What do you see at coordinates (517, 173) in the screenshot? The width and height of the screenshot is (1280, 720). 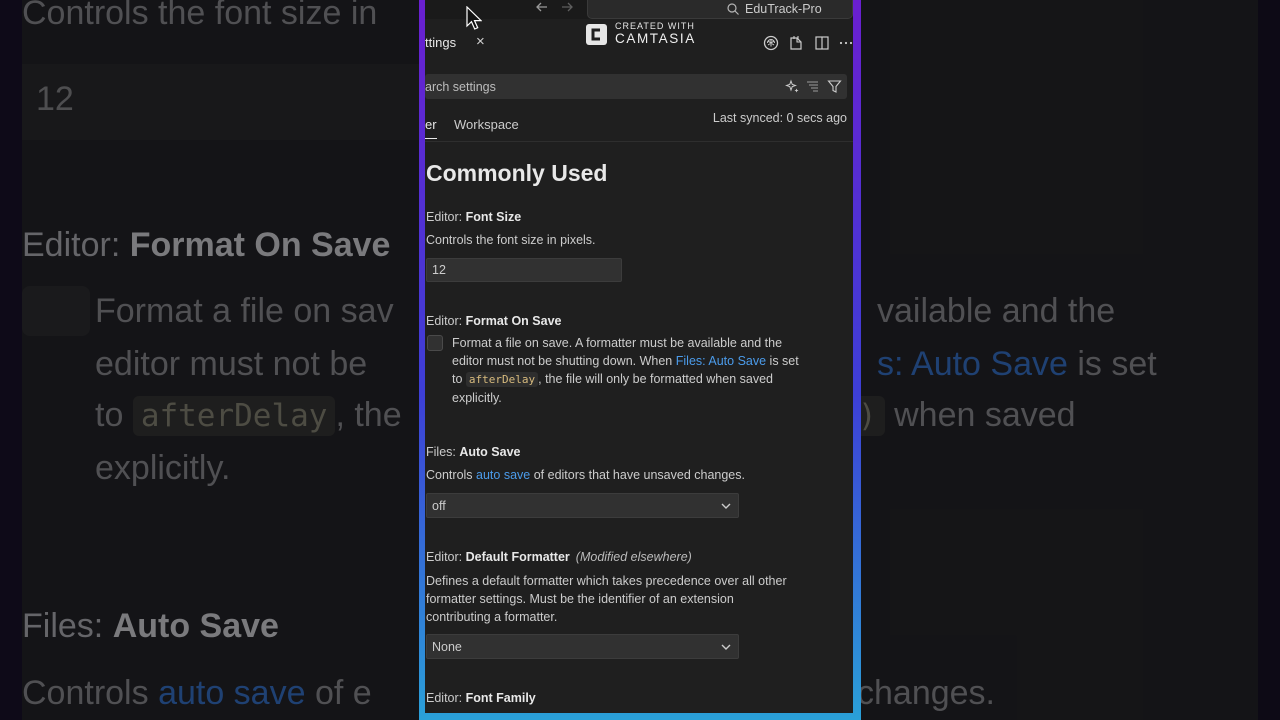 I see `section-title: Commonly Used` at bounding box center [517, 173].